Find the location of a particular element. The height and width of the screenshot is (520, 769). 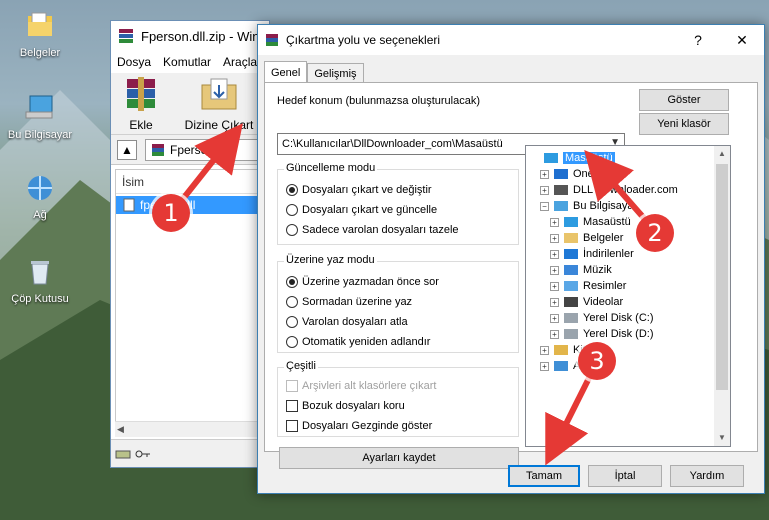

videos-icon is located at coordinates (571, 302).